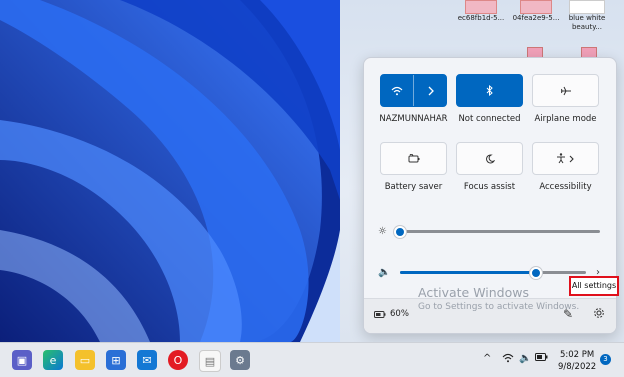 This screenshot has width=624, height=377. Describe the element at coordinates (85, 360) in the screenshot. I see `file-explorer-icon: ▭` at that location.